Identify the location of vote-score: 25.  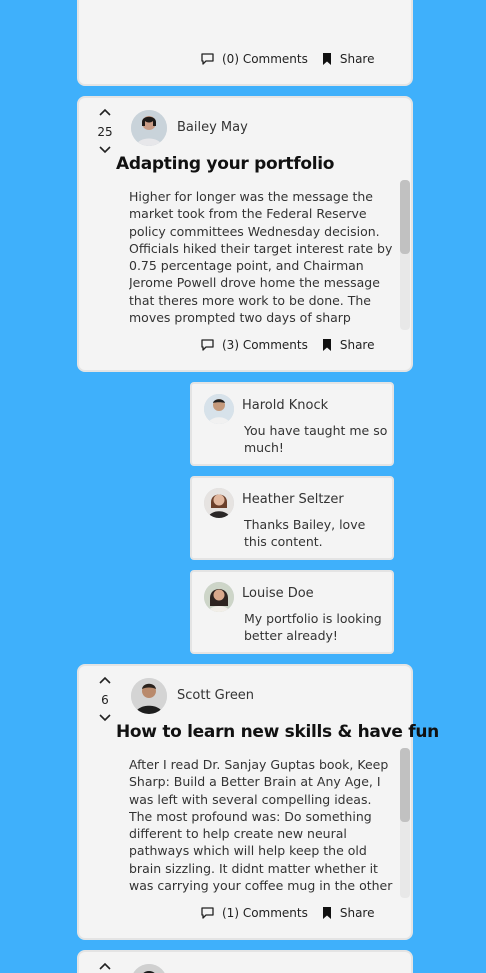
(105, 132).